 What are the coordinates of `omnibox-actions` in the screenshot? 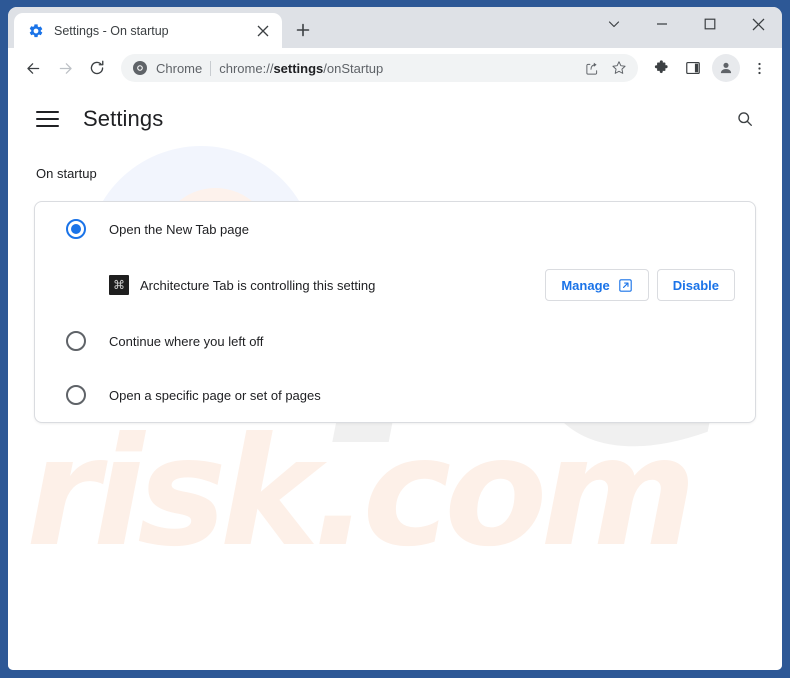 It's located at (605, 68).